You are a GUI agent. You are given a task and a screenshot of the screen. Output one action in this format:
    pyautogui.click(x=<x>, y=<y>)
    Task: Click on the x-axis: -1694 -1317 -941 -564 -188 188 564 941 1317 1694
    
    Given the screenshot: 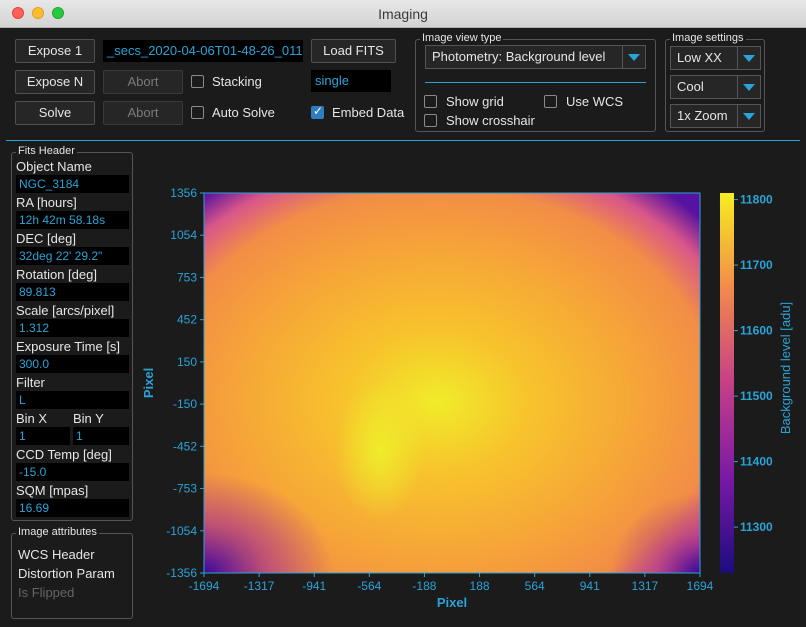 What is the action you would take?
    pyautogui.click(x=451, y=583)
    